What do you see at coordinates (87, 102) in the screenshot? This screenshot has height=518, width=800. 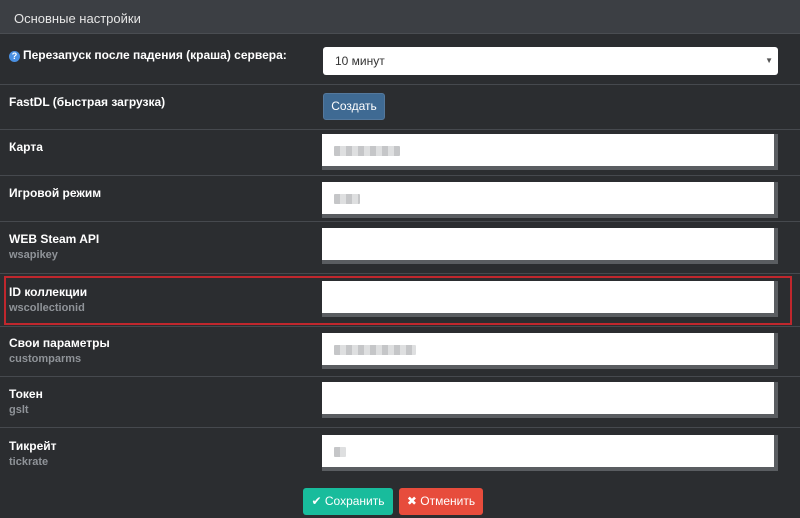 I see `fastdl-label: FastDL (быстрая загрузка)` at bounding box center [87, 102].